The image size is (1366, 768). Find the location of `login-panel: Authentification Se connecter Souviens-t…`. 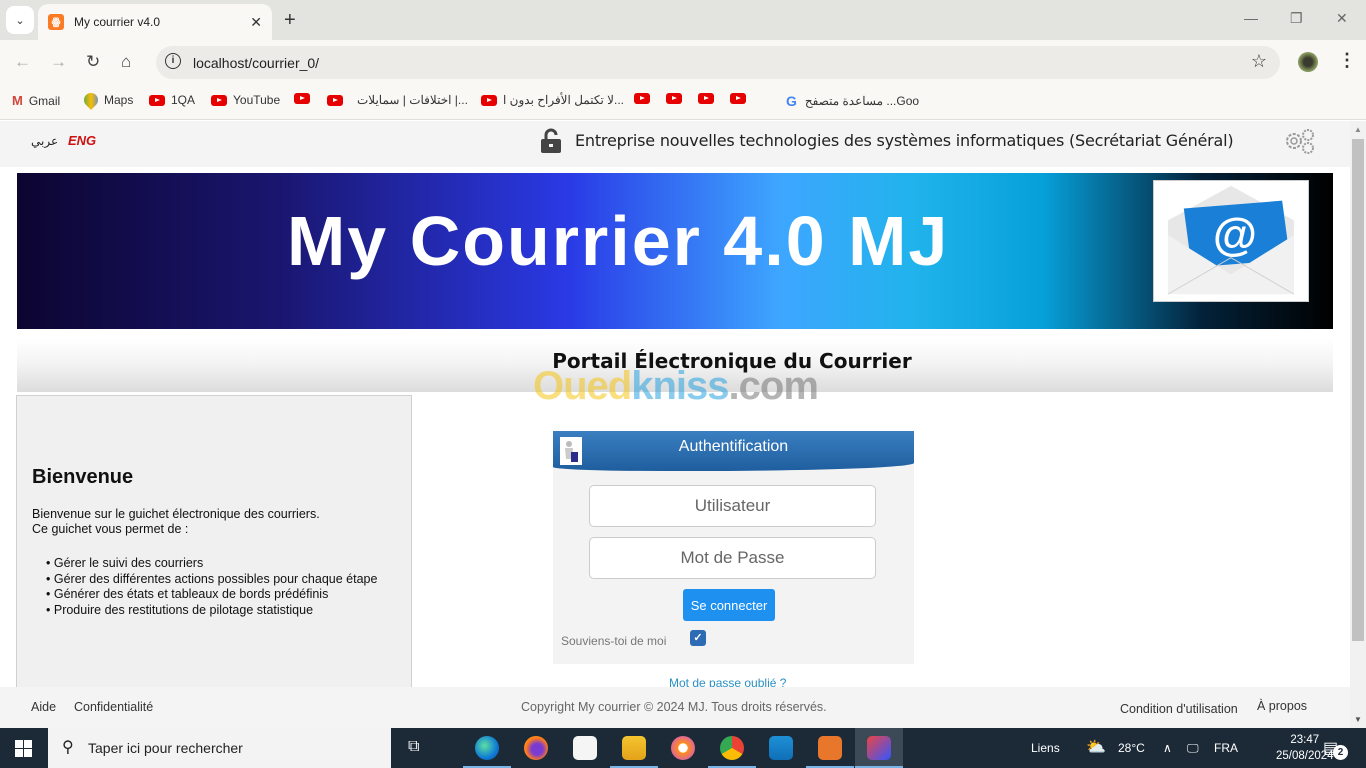

login-panel: Authentification Se connecter Souviens-t… is located at coordinates (733, 547).